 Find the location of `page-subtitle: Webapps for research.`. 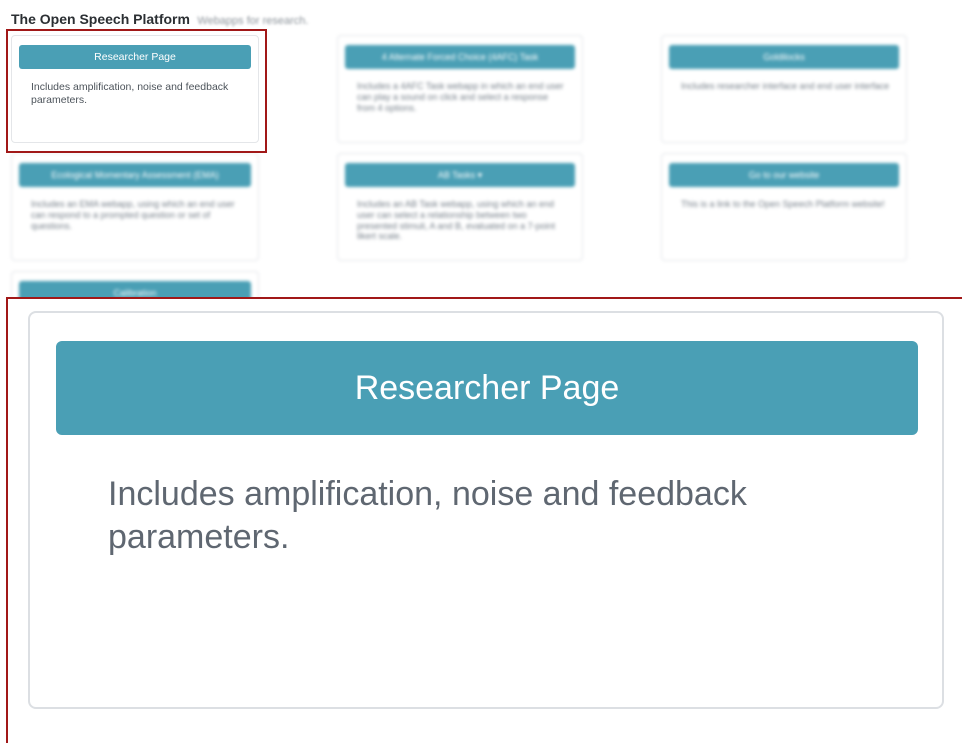

page-subtitle: Webapps for research. is located at coordinates (253, 21).